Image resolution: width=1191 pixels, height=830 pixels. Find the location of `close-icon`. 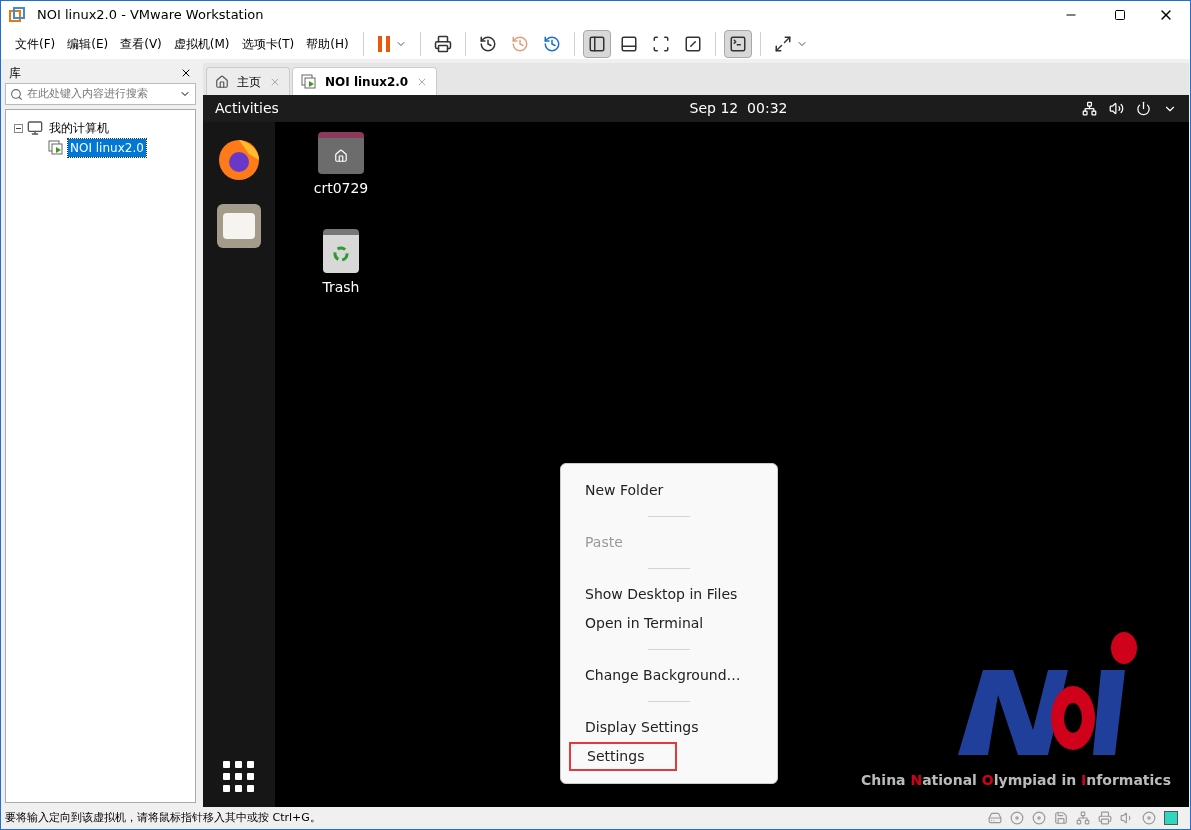

close-icon is located at coordinates (186, 73).